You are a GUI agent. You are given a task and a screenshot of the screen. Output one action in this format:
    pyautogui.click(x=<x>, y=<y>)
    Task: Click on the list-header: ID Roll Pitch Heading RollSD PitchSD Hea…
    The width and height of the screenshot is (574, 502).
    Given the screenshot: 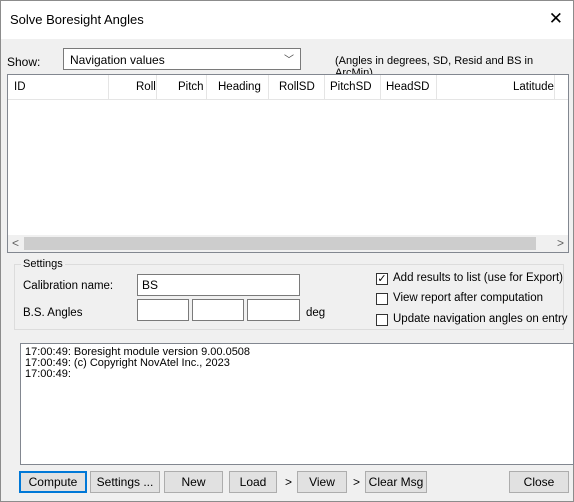 What is the action you would take?
    pyautogui.click(x=288, y=87)
    